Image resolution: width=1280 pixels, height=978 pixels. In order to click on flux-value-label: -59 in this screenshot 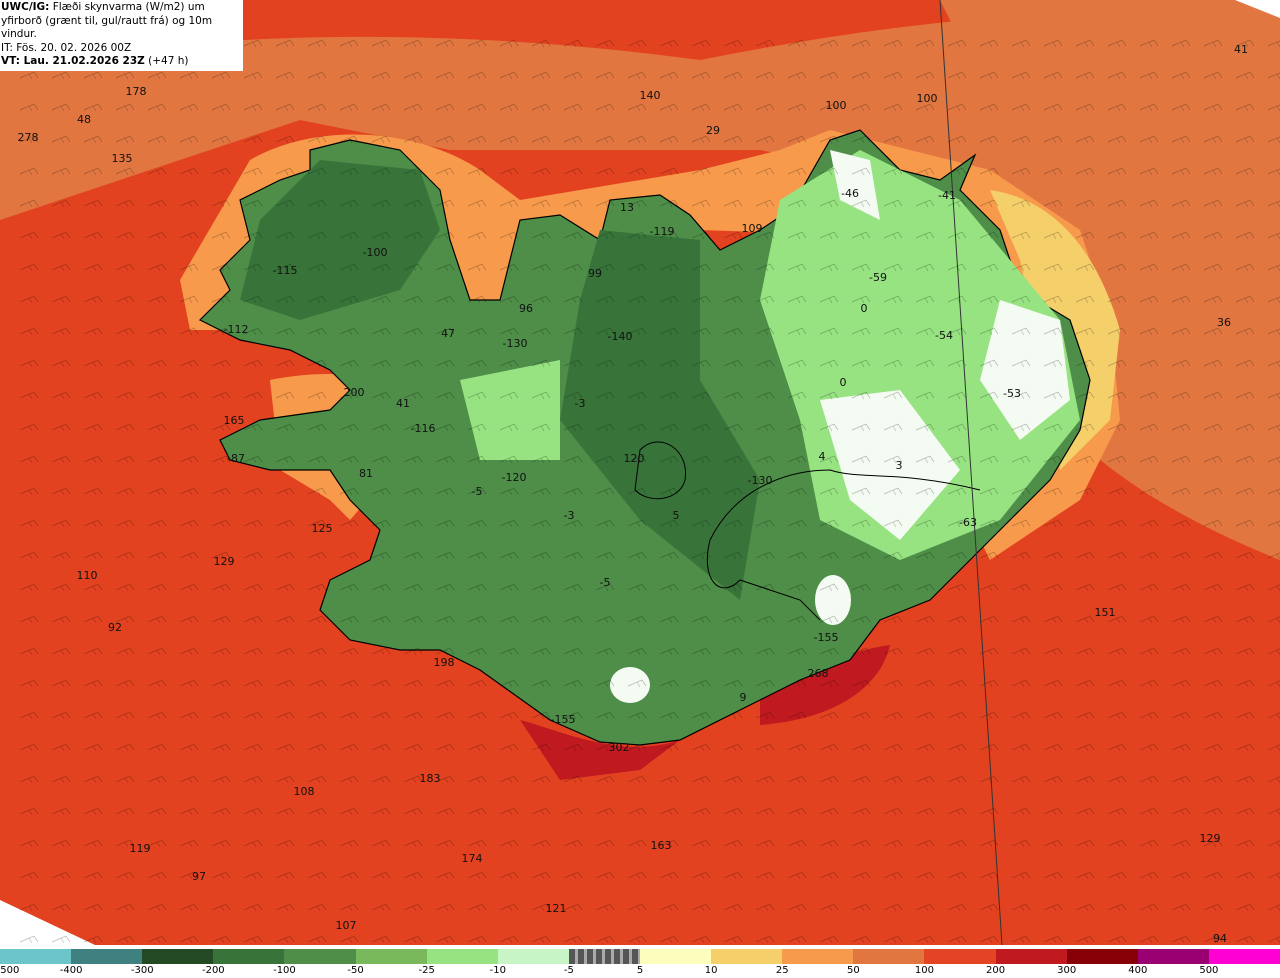, I will do `click(878, 277)`.